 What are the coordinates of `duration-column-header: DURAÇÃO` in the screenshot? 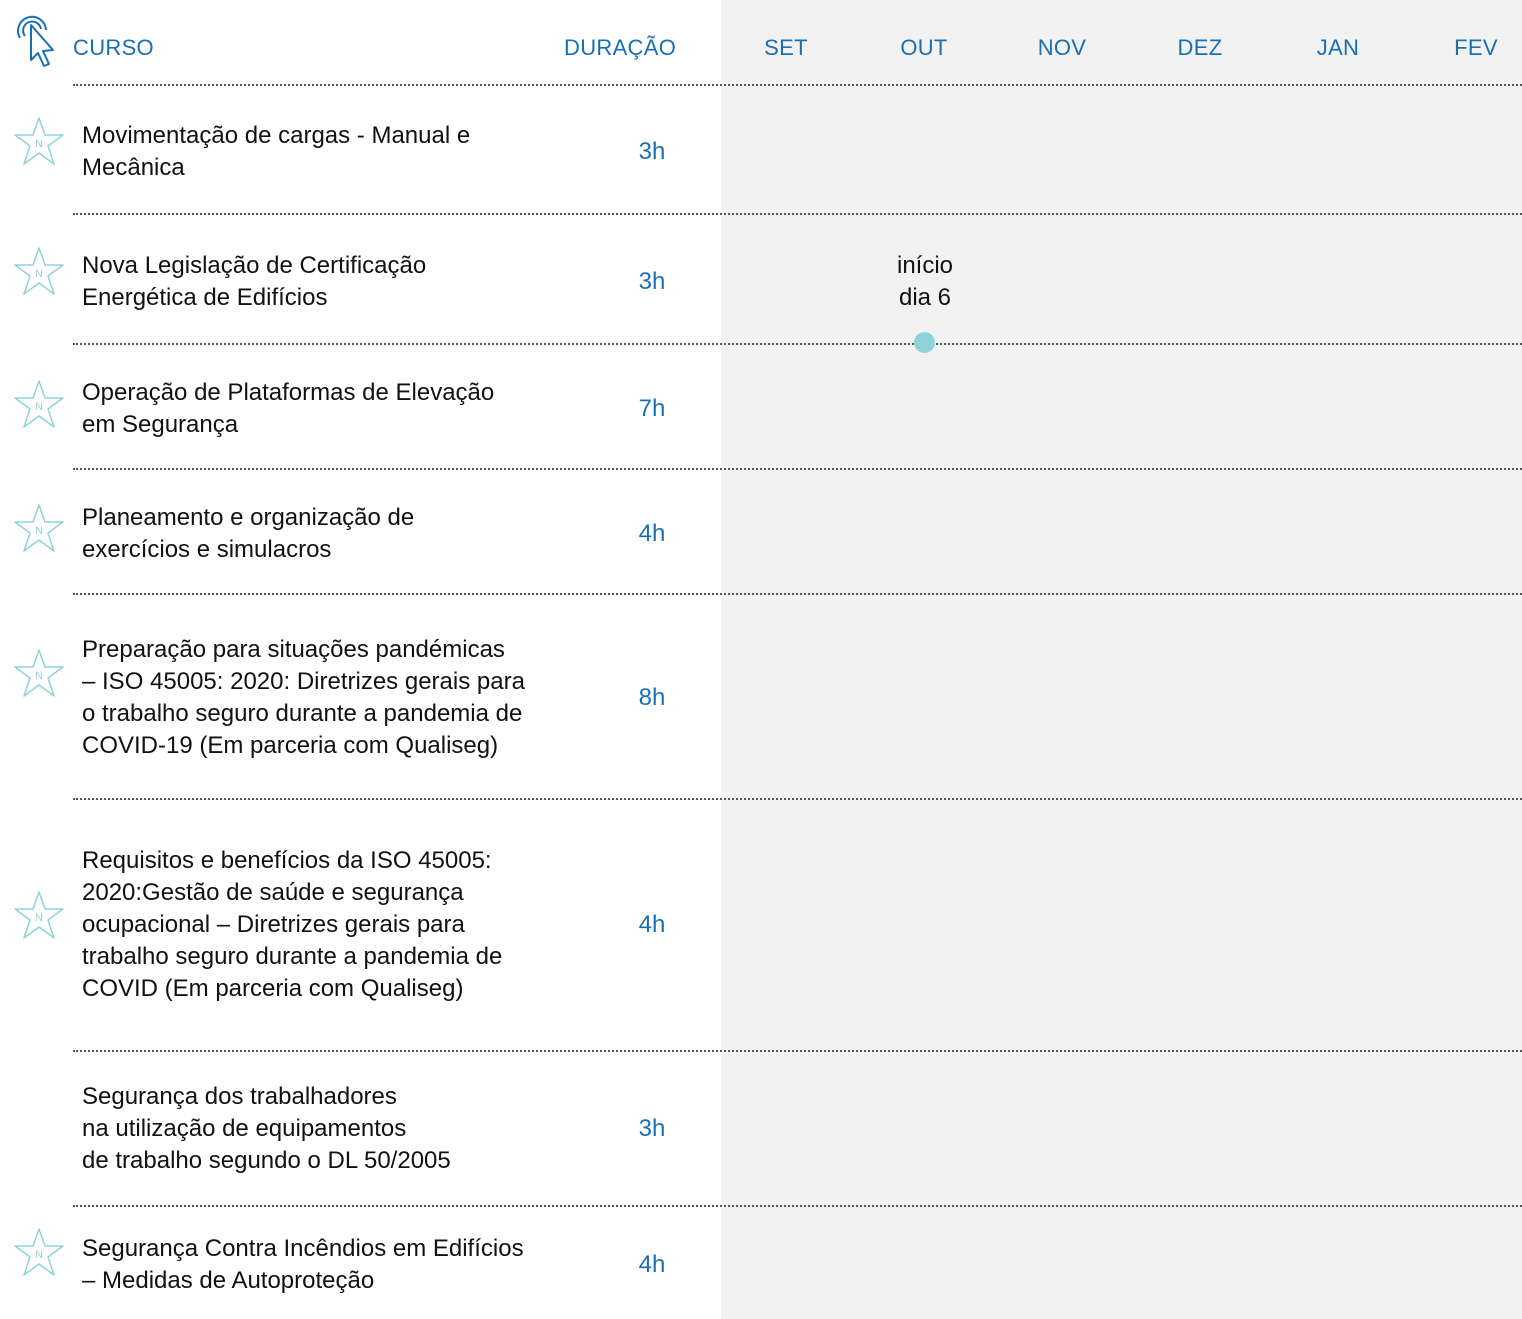 It's located at (620, 47).